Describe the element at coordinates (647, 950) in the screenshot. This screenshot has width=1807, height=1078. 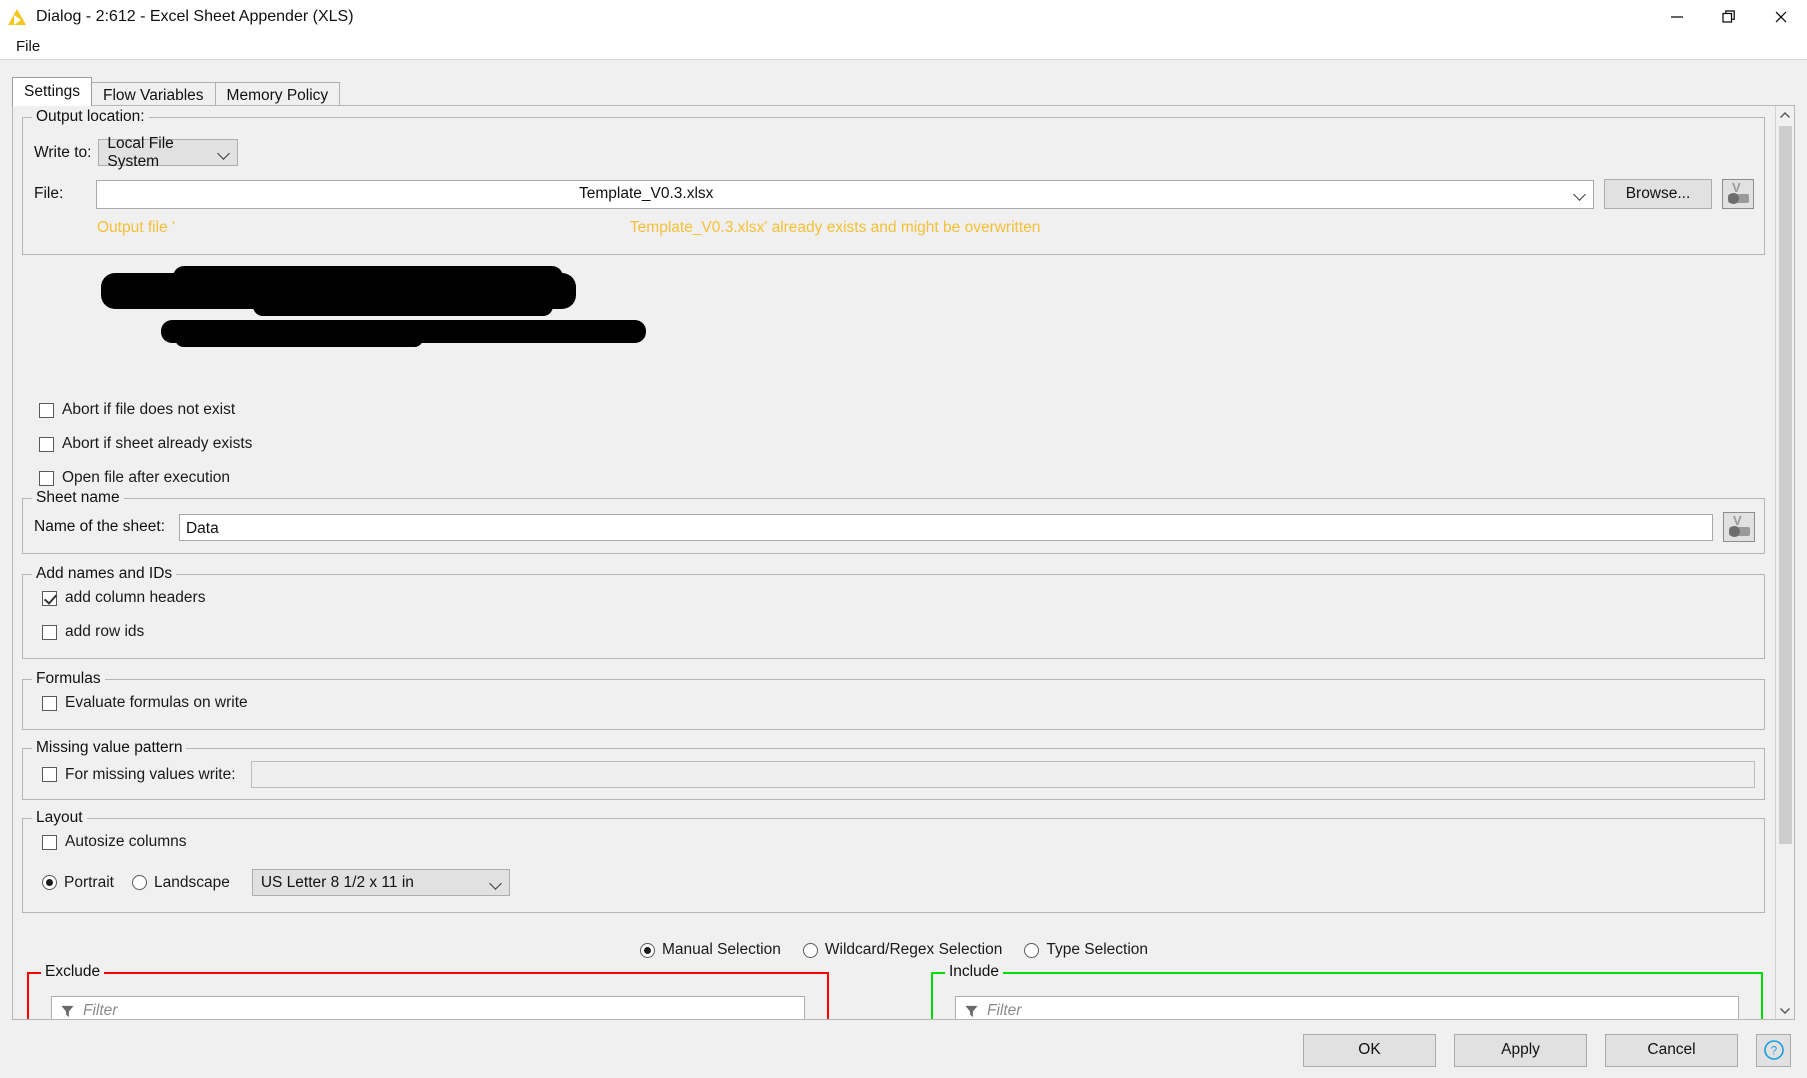
I see `manual-selection-radio` at that location.